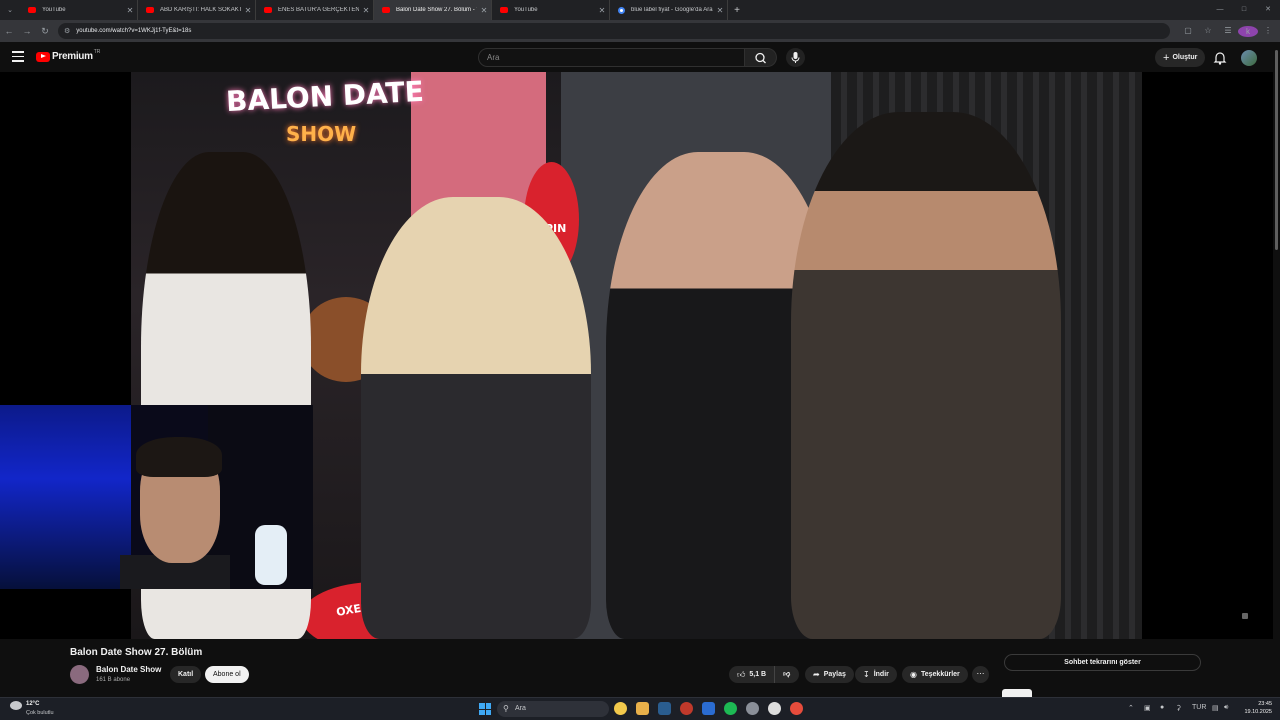 This screenshot has height=720, width=1280. I want to click on download-label: İndir, so click(881, 674).